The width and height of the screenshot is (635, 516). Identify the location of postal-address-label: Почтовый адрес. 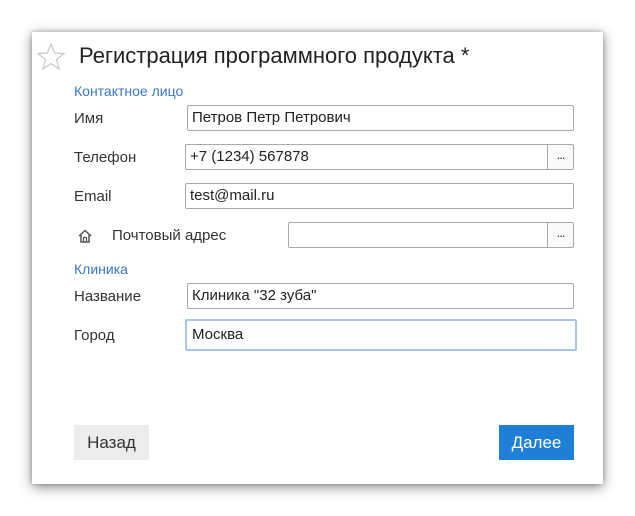
(169, 235).